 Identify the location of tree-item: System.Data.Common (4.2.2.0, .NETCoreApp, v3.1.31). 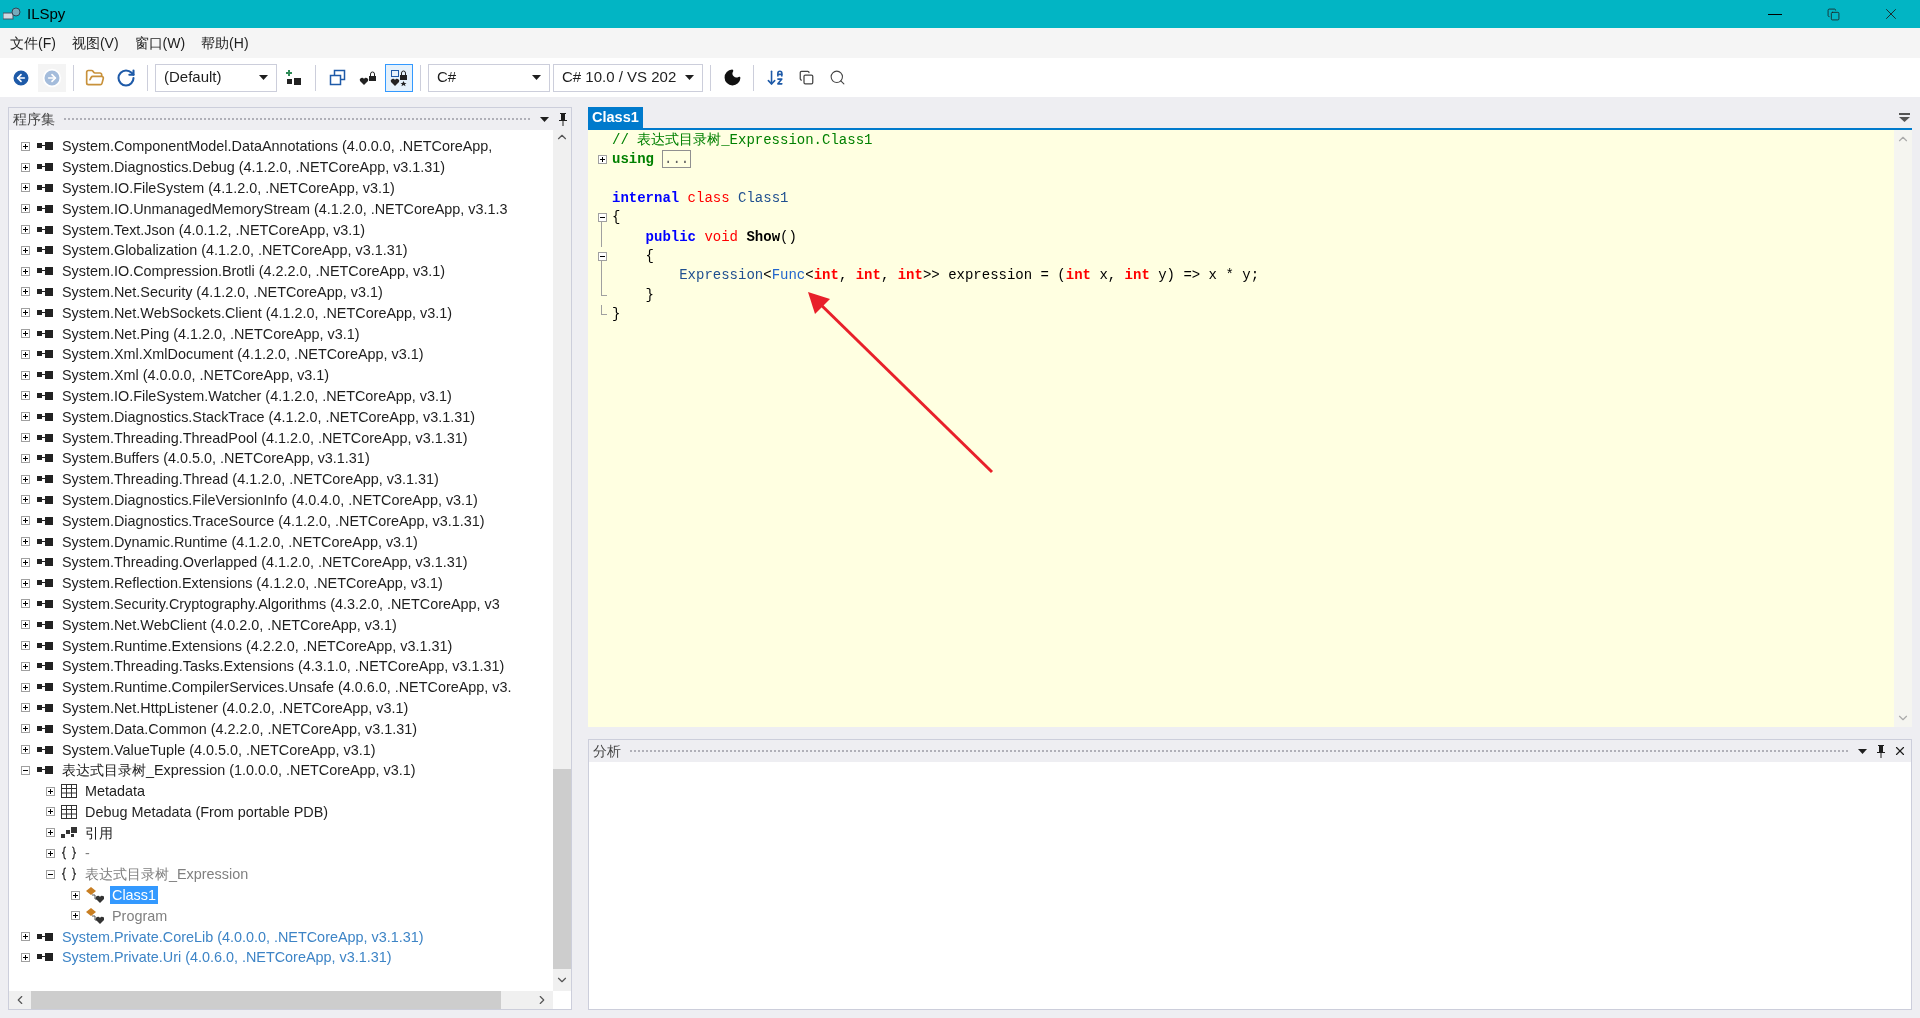
(240, 728).